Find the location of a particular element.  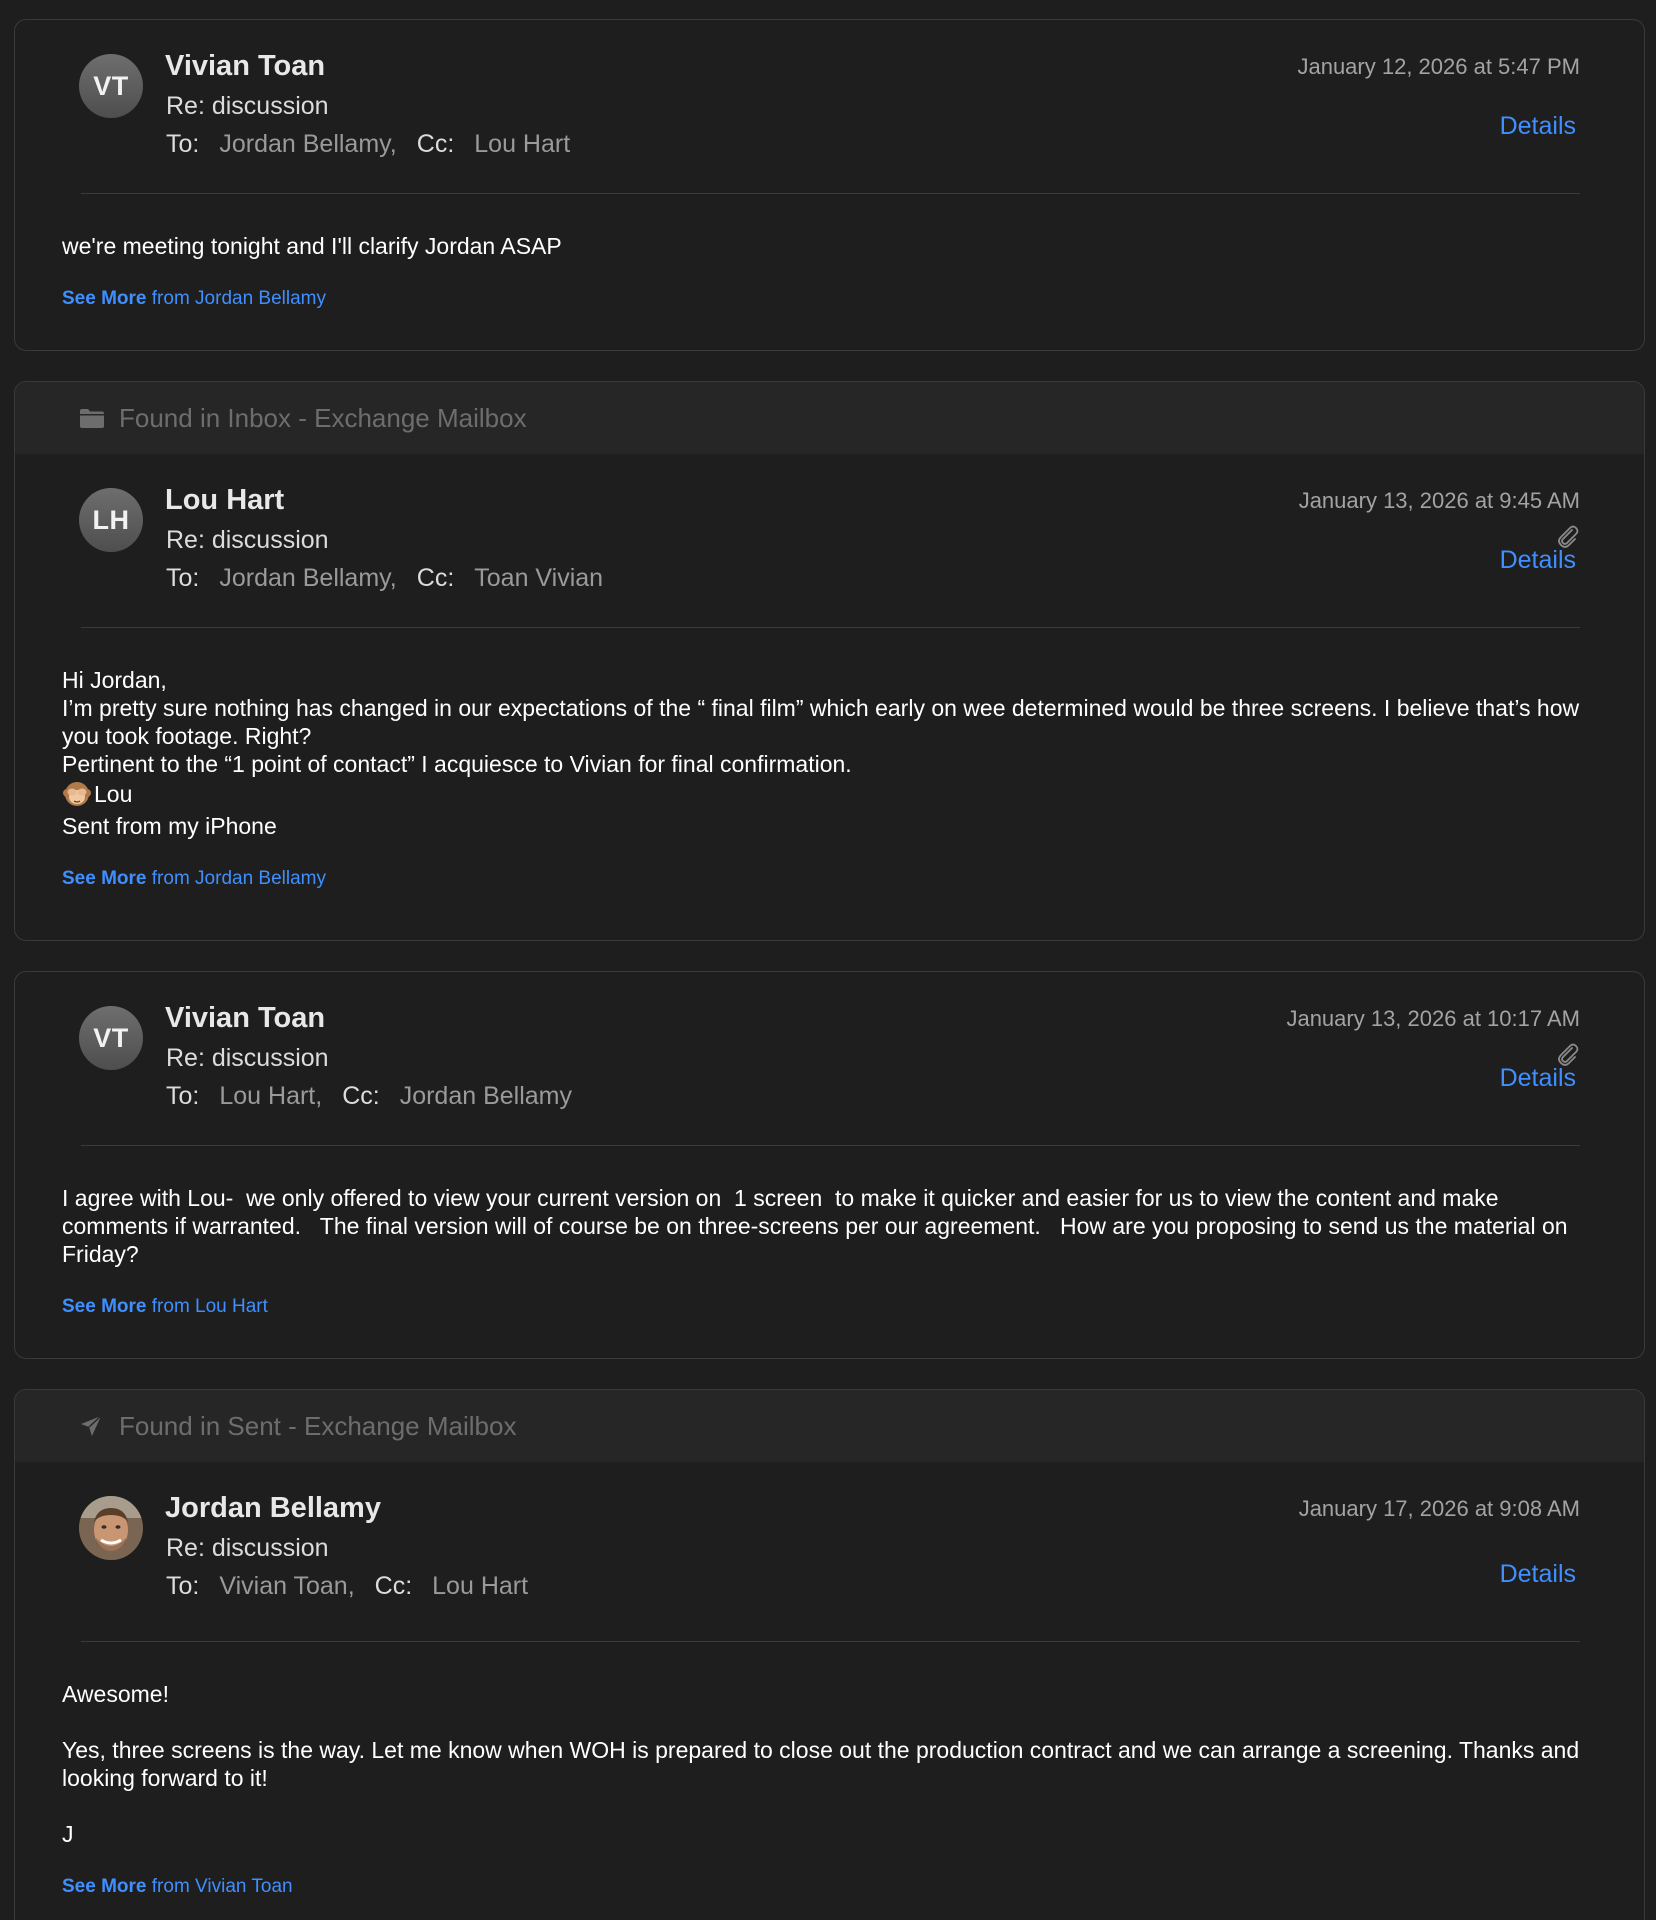

found-in-bar: Found in Sent - Exchange Mailbox is located at coordinates (829, 1426).